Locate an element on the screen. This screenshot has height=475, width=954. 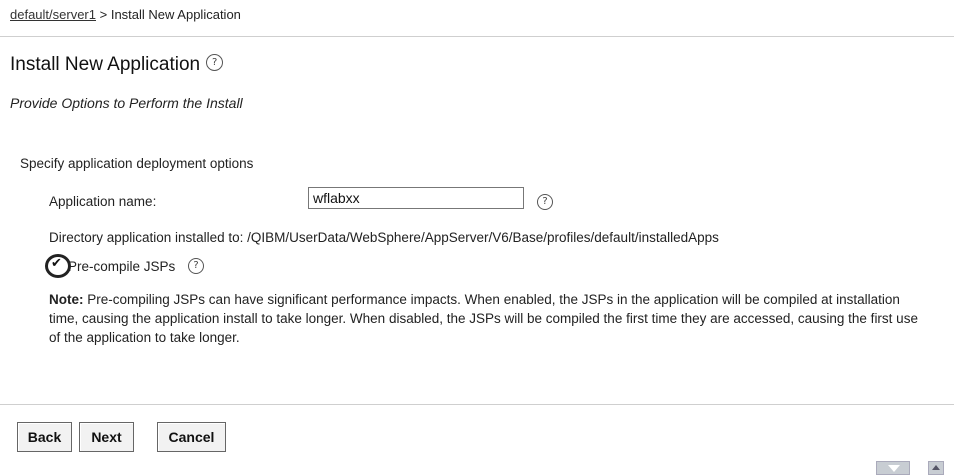
footer-divider is located at coordinates (477, 404).